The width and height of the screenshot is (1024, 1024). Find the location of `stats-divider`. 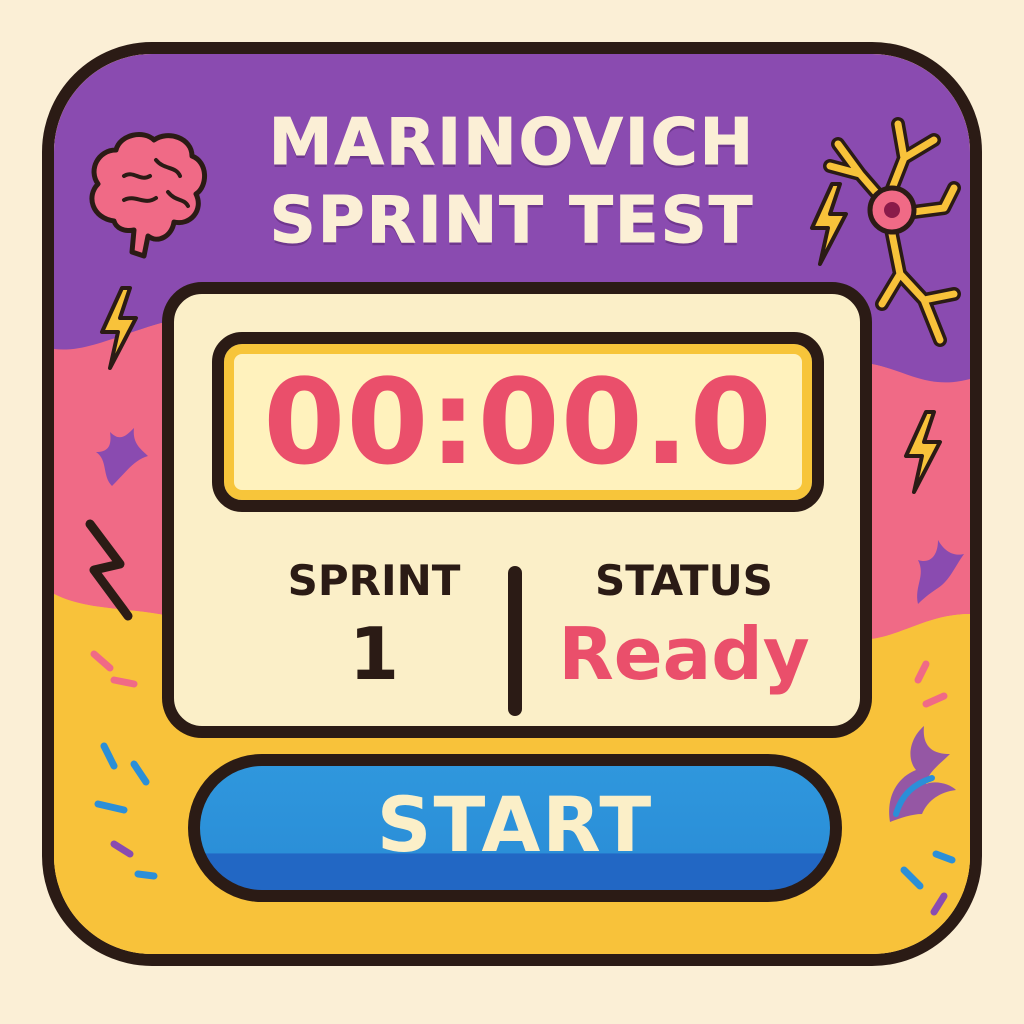

stats-divider is located at coordinates (515, 641).